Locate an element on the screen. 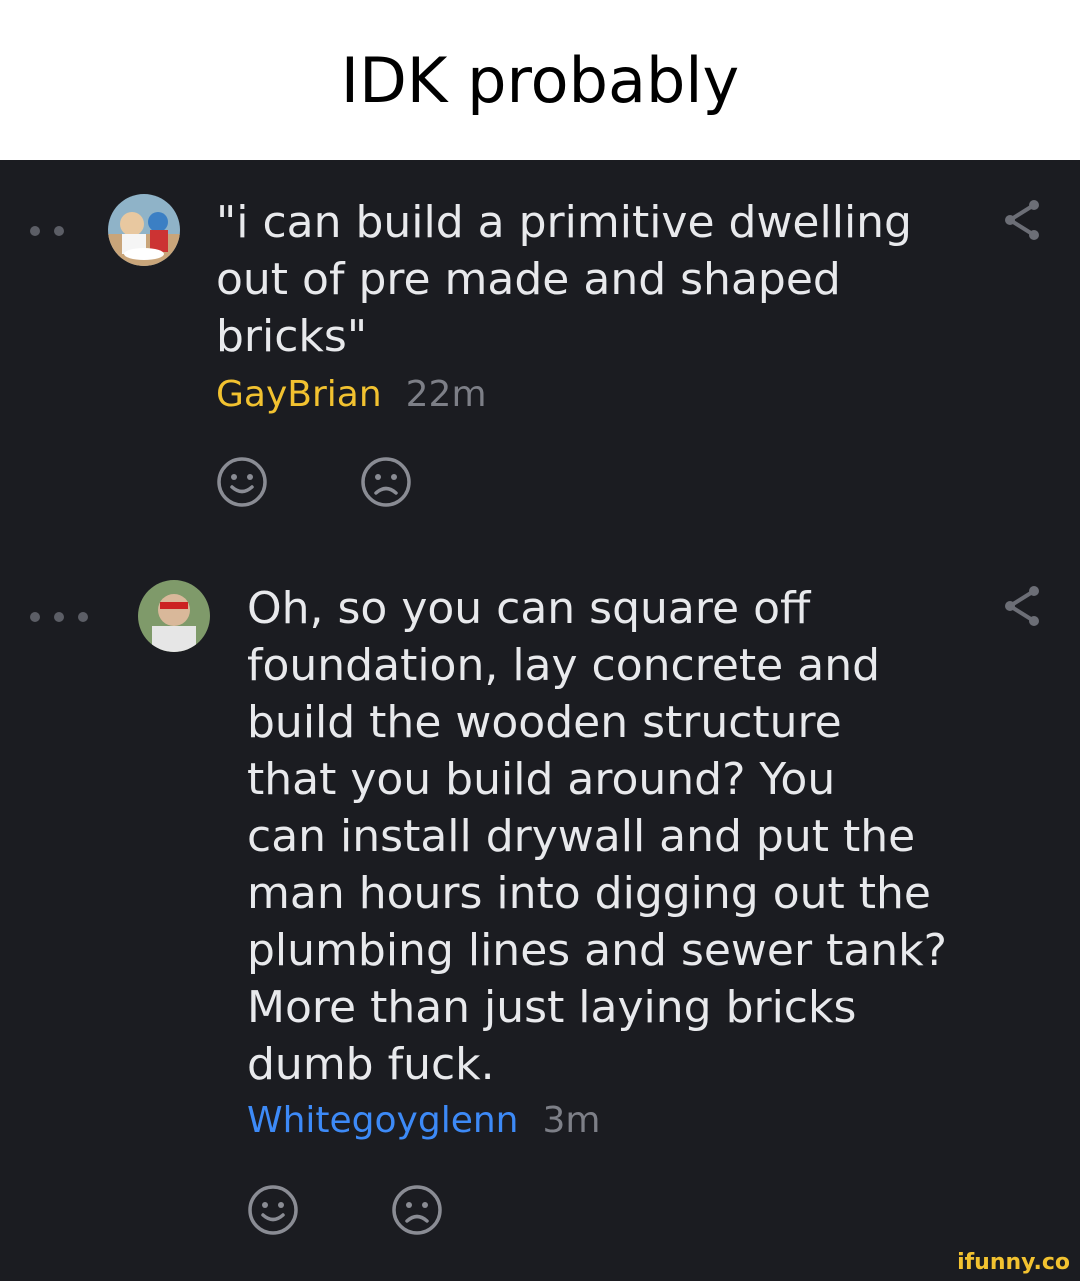  username: Whitegoyglenn is located at coordinates (383, 1120).